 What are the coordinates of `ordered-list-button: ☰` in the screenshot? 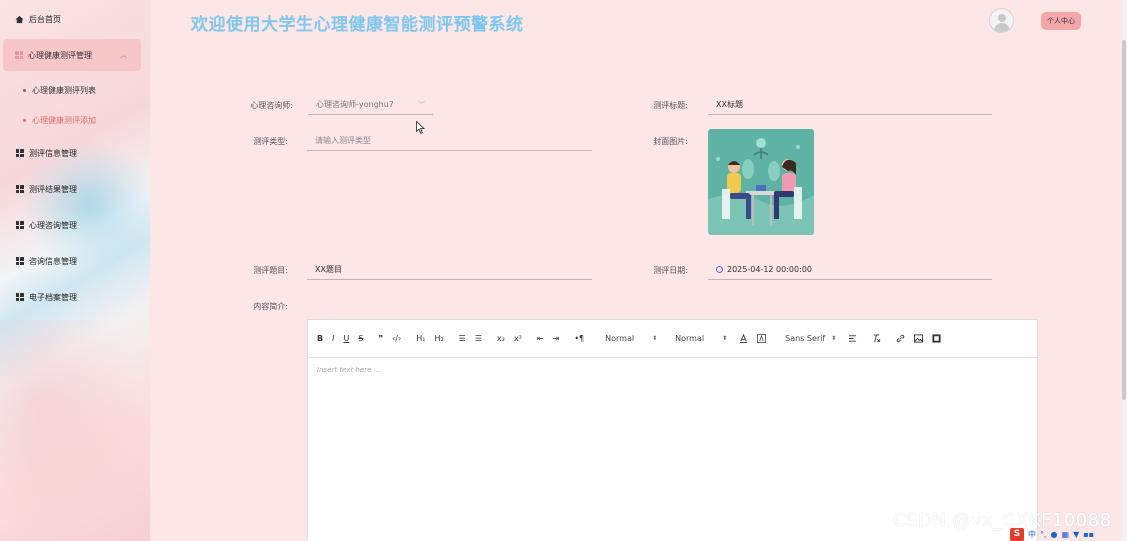 It's located at (462, 338).